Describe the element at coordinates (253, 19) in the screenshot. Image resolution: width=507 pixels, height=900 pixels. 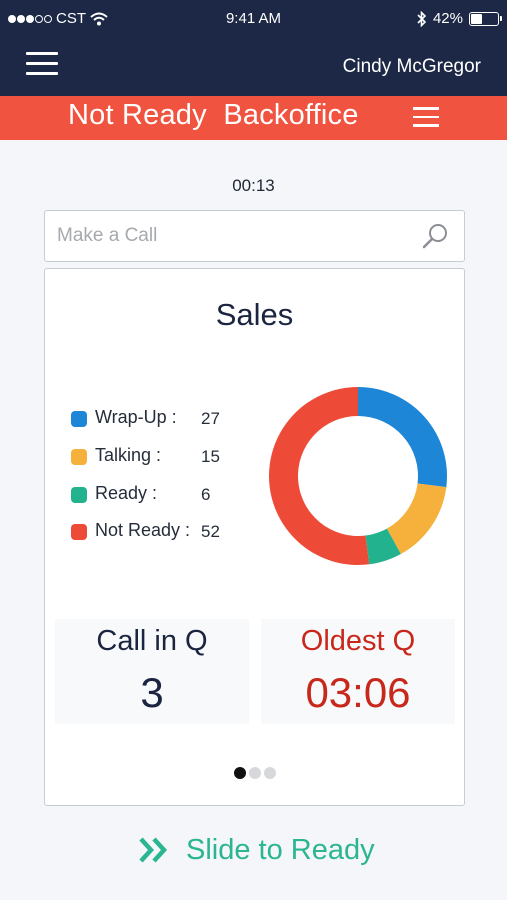
I see `status-bar: CST 9:41 AM 42%` at that location.